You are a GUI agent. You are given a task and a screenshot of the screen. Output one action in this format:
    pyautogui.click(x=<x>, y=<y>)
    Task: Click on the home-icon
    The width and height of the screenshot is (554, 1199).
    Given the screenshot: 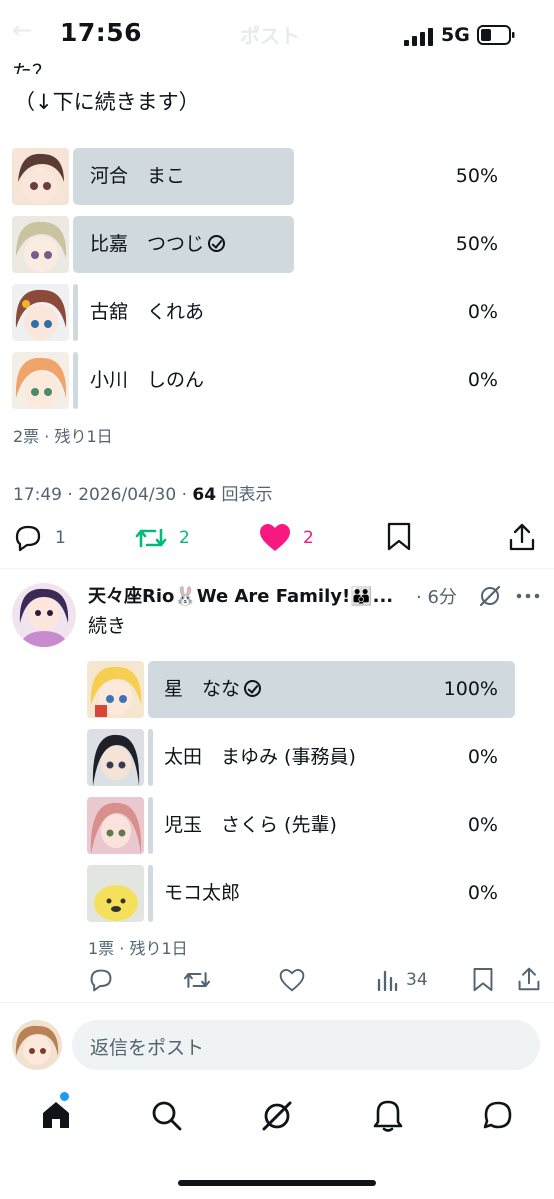 What is the action you would take?
    pyautogui.click(x=56, y=1115)
    